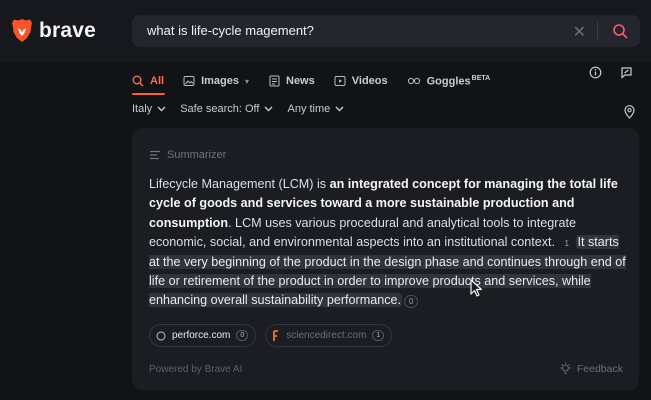 The width and height of the screenshot is (651, 400). Describe the element at coordinates (220, 81) in the screenshot. I see `tab-images-label: Images` at that location.